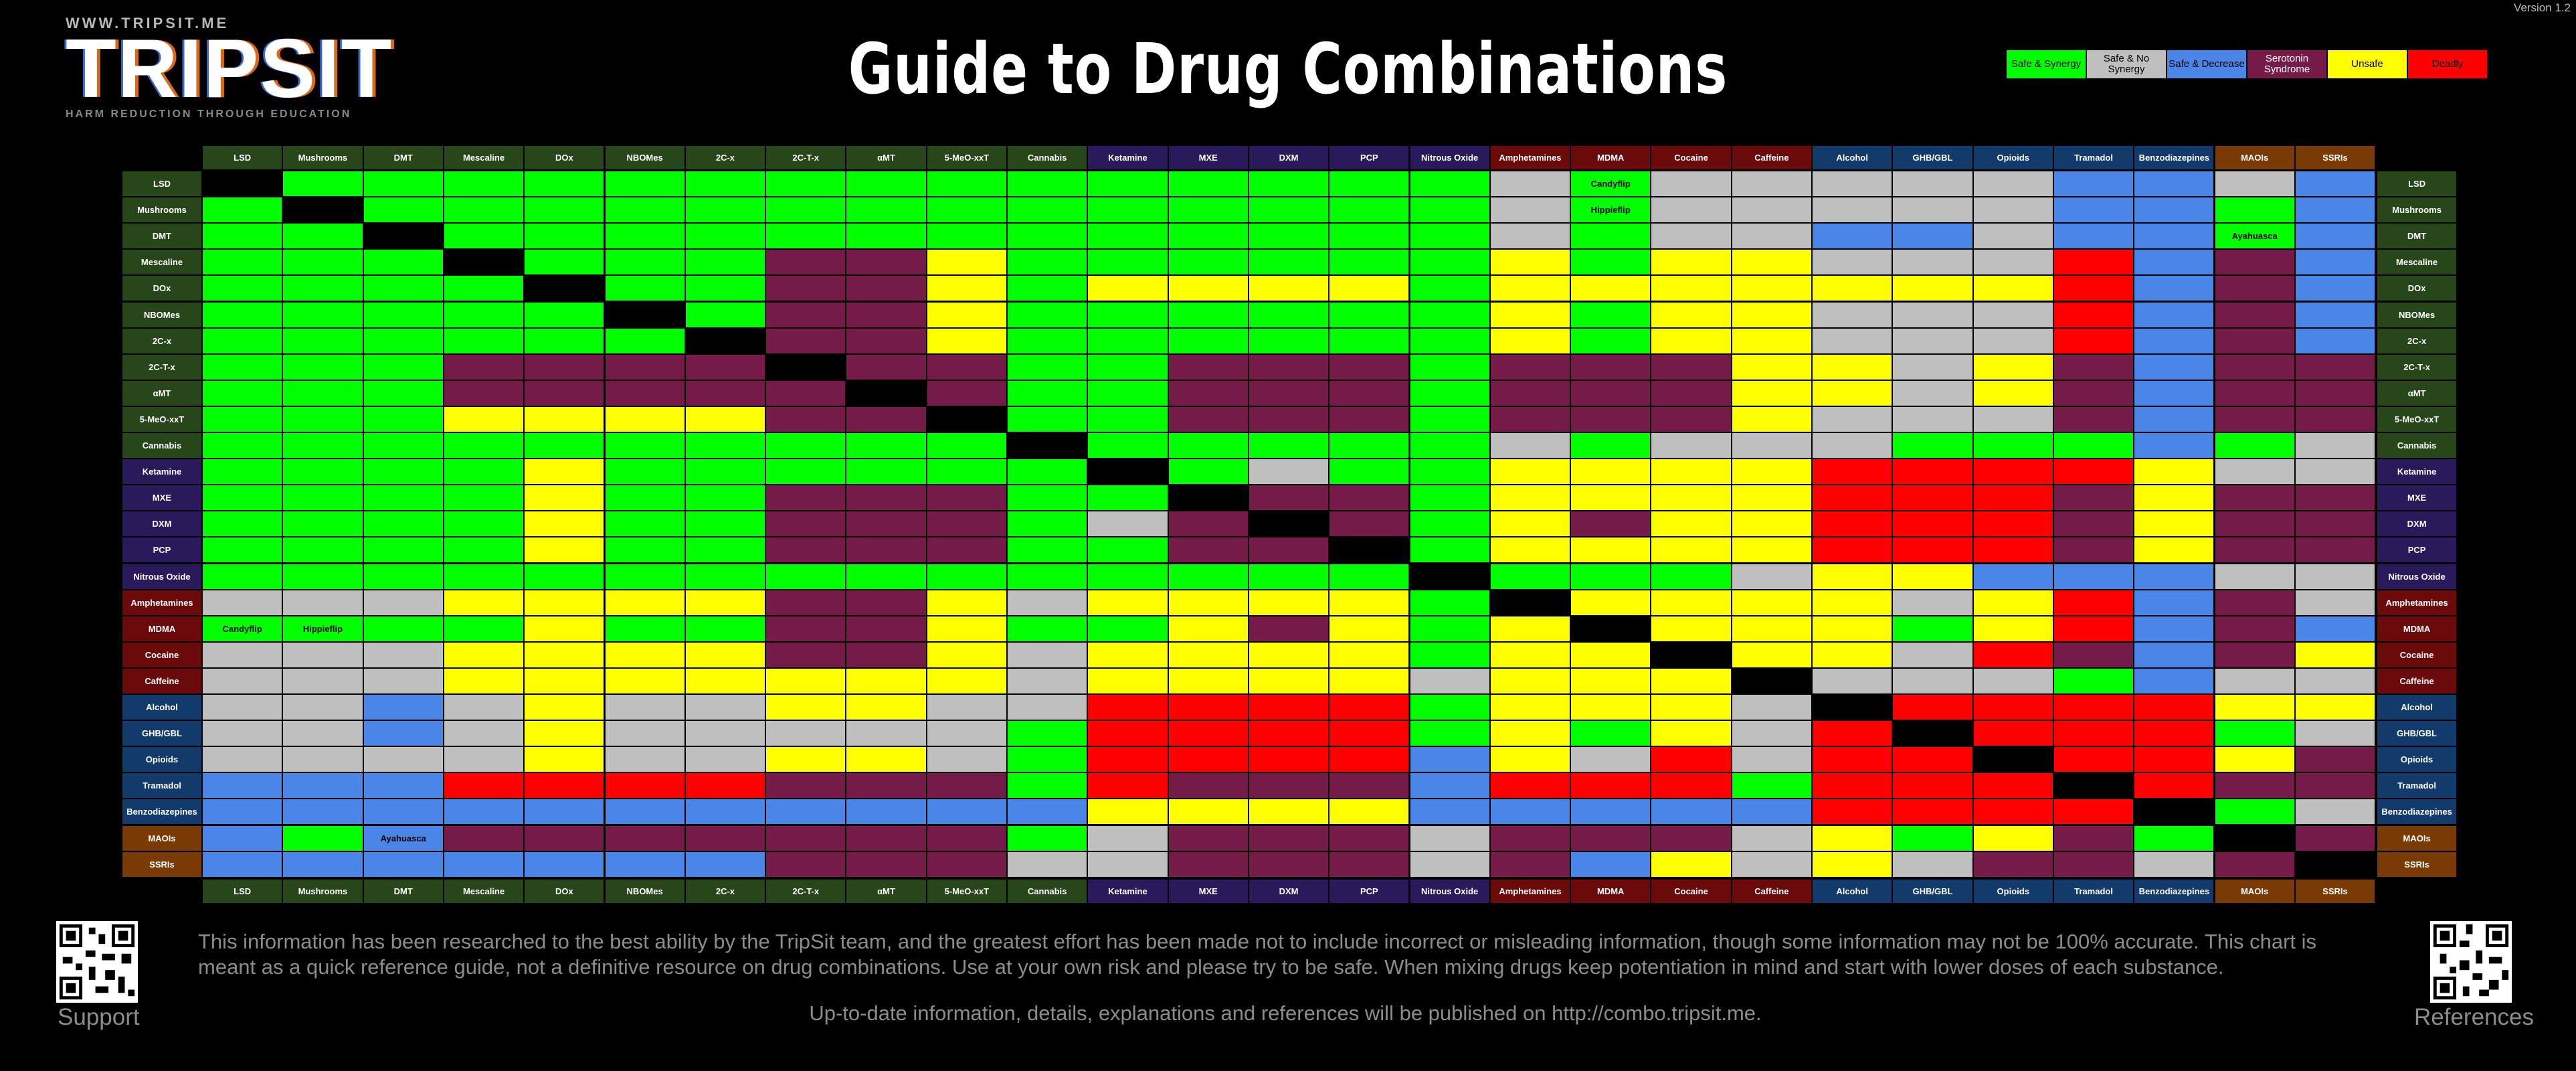 This screenshot has width=2576, height=1071. What do you see at coordinates (2417, 472) in the screenshot?
I see `row-header-right: Ketamine` at bounding box center [2417, 472].